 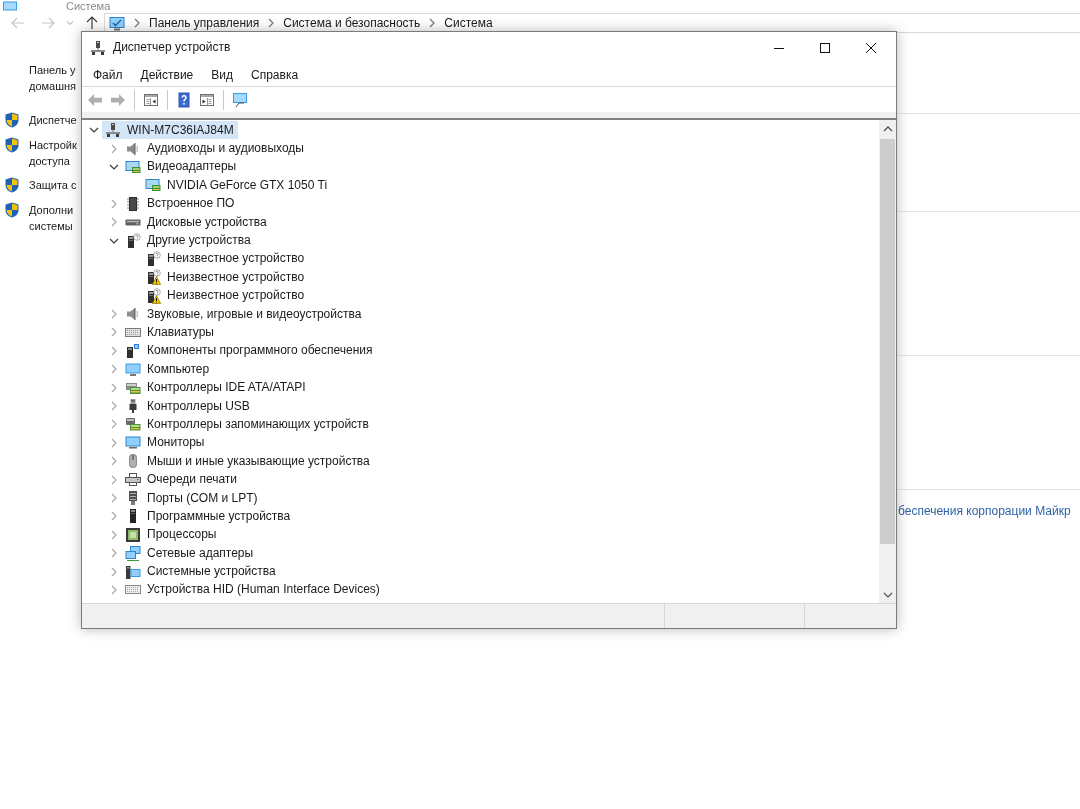 I want to click on menu-item: Файл, so click(x=108, y=74).